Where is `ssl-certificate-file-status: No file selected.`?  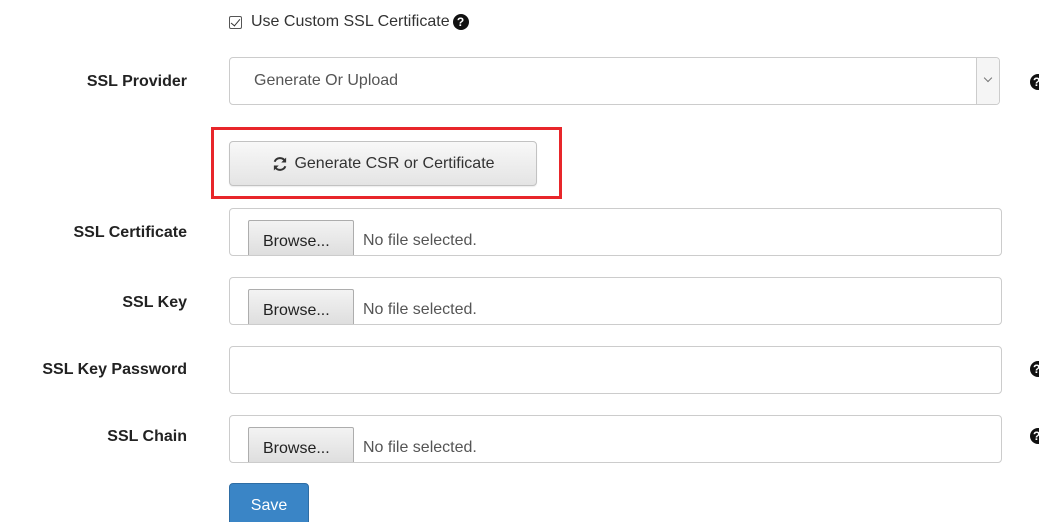 ssl-certificate-file-status: No file selected. is located at coordinates (420, 240).